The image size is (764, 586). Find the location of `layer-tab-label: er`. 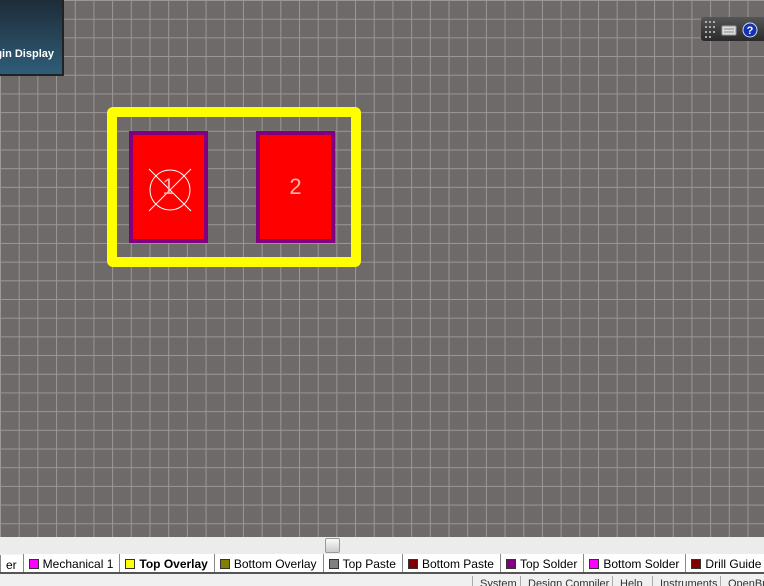

layer-tab-label: er is located at coordinates (11, 565).